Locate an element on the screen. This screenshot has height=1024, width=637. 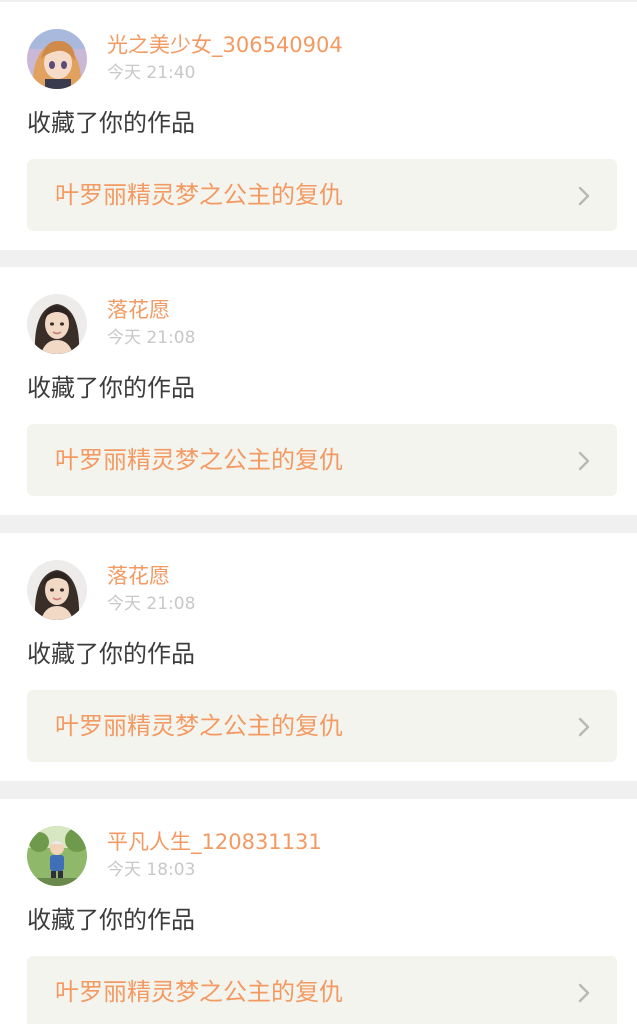
timestamp: 今天 18:03 is located at coordinates (151, 870).